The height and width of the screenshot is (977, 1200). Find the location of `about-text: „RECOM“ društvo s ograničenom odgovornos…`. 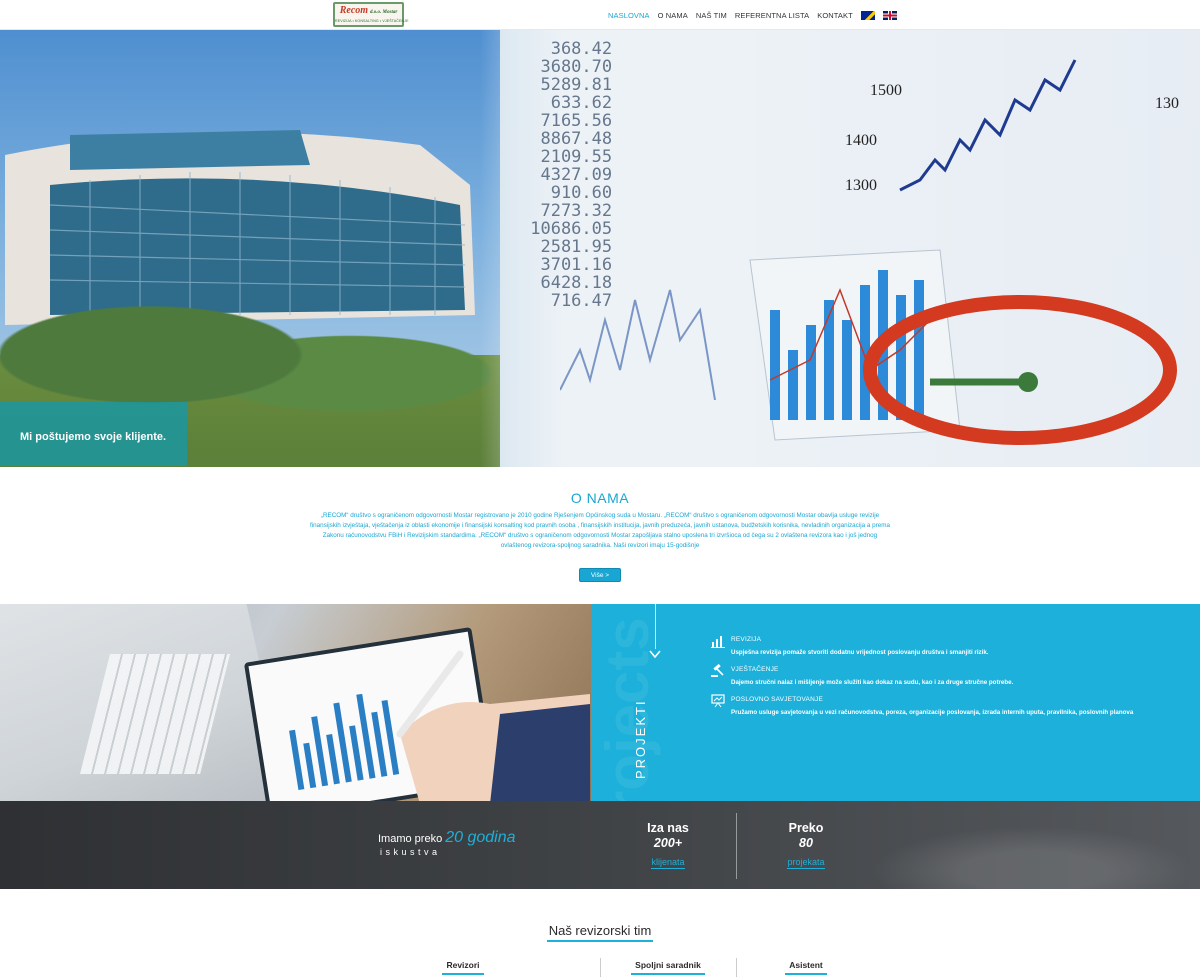

about-text: „RECOM“ društvo s ograničenom odgovornos… is located at coordinates (600, 530).